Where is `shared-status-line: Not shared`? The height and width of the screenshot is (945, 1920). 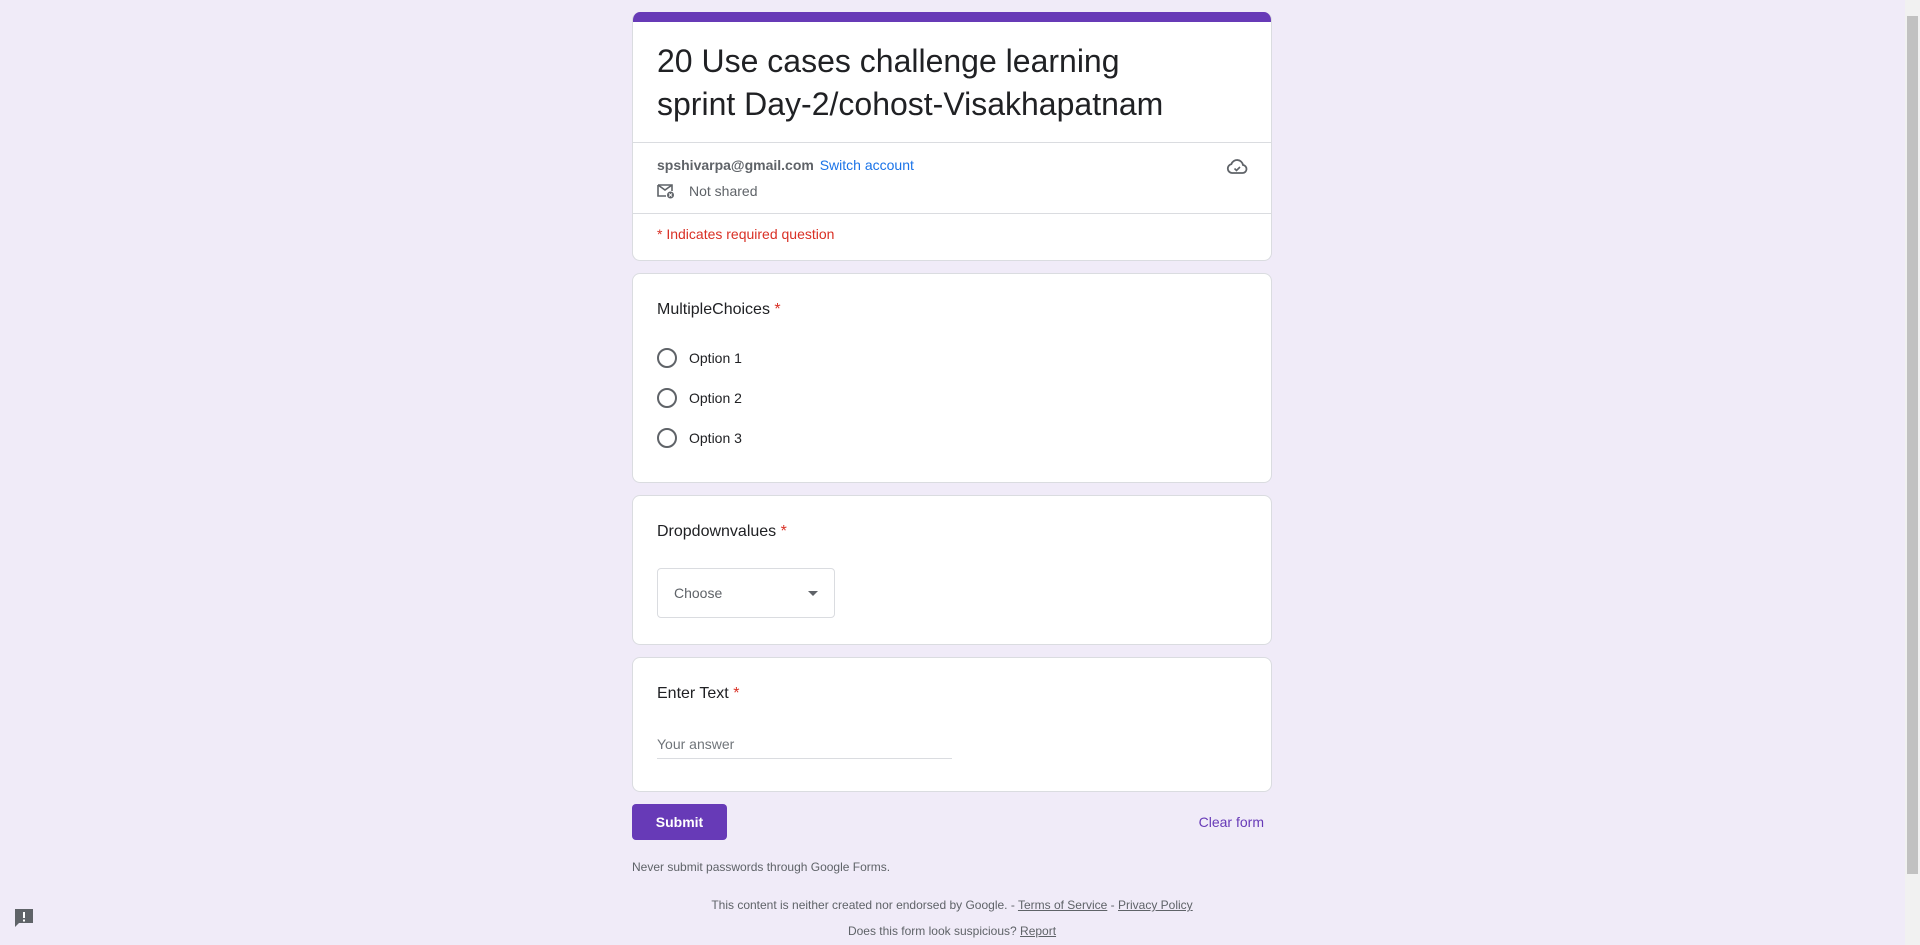 shared-status-line: Not shared is located at coordinates (952, 191).